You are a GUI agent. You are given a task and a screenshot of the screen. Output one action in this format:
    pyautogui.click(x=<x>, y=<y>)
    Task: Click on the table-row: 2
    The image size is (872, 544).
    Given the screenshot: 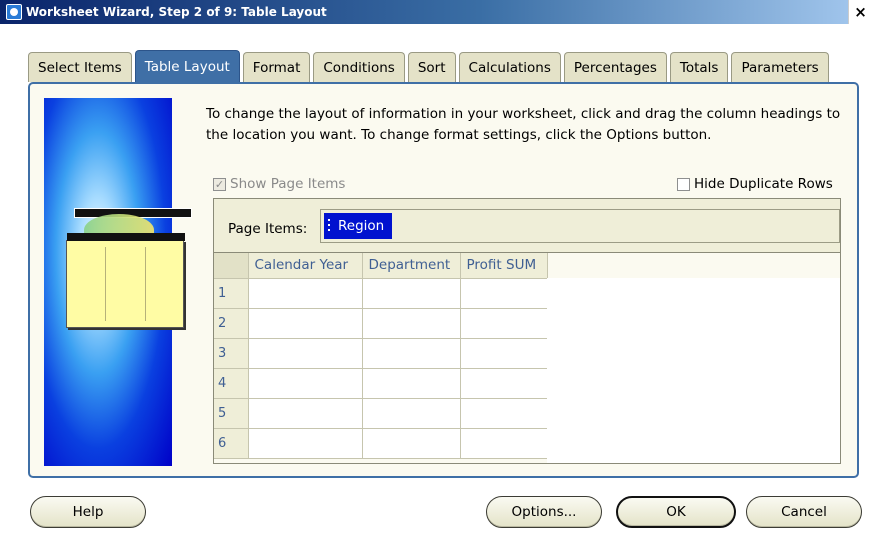 What is the action you would take?
    pyautogui.click(x=381, y=323)
    